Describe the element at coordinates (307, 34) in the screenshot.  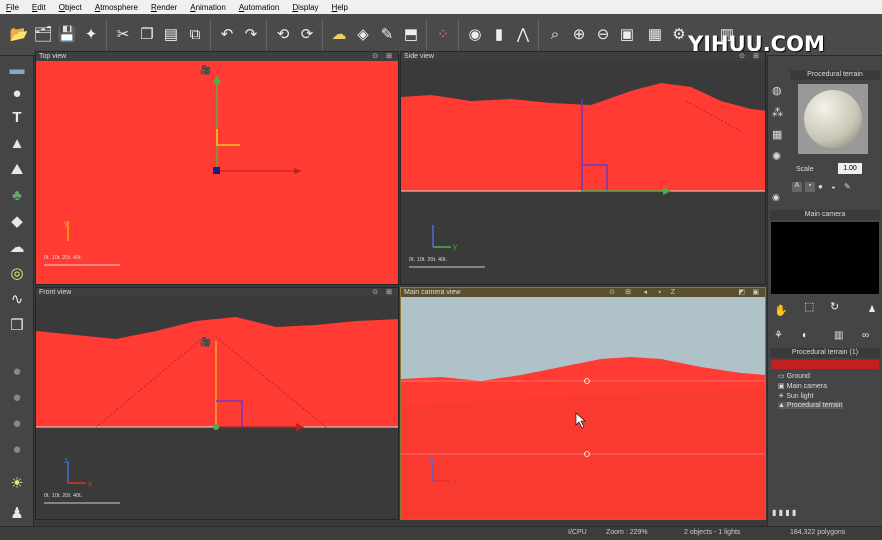
I see `unlink-icon: ⟳` at that location.